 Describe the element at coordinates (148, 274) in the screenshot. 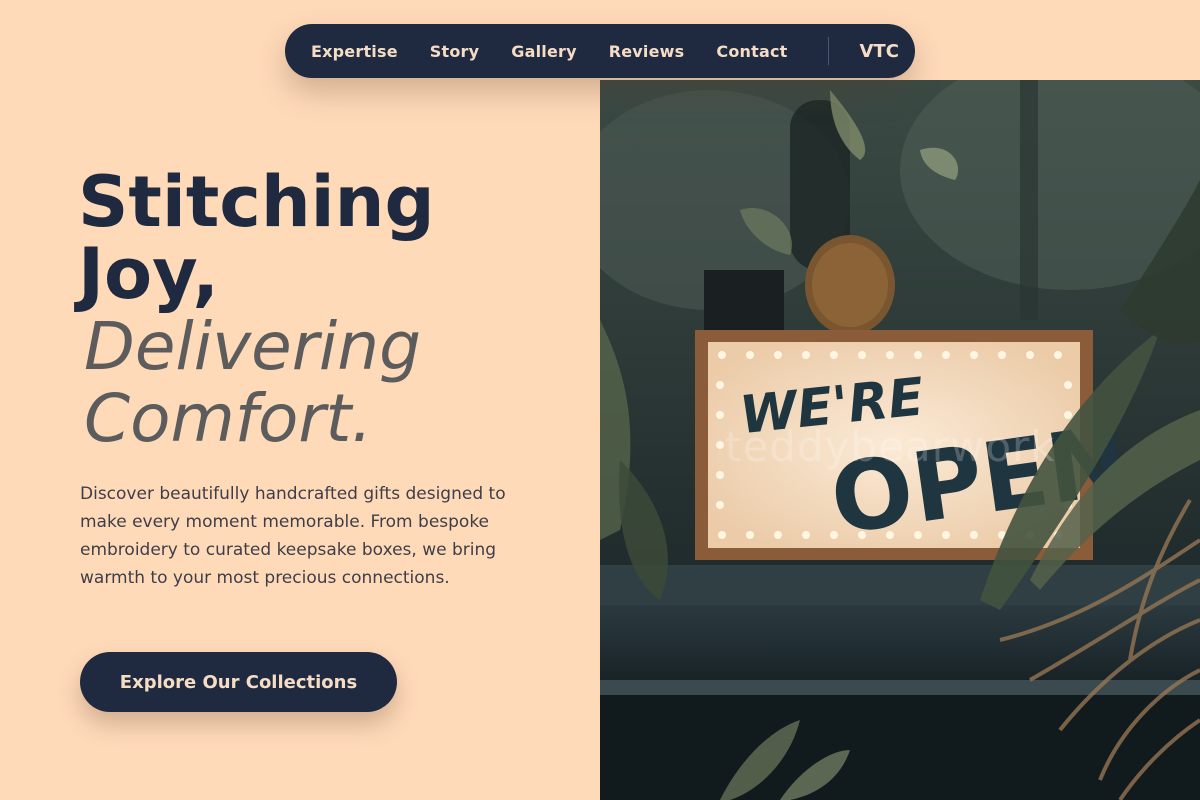

I see `hero-title-line-2: Joy,` at that location.